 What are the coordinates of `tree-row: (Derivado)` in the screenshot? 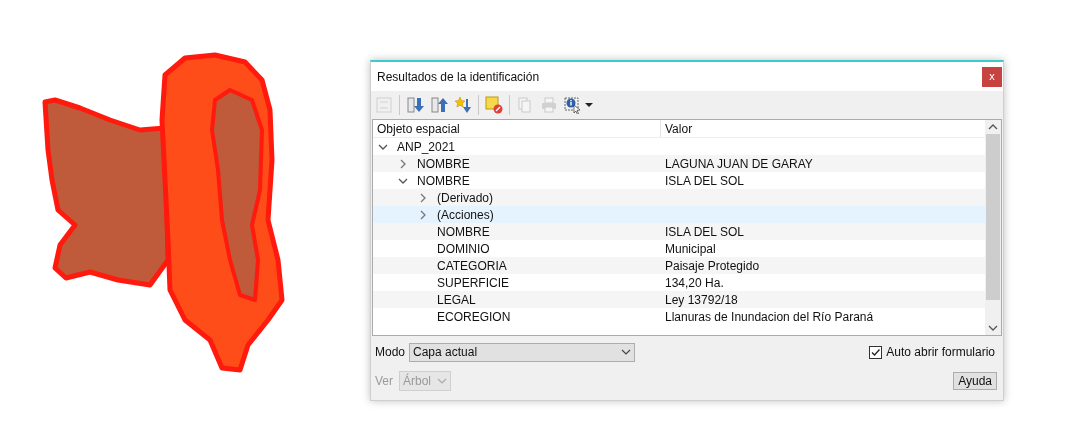 It's located at (679, 197).